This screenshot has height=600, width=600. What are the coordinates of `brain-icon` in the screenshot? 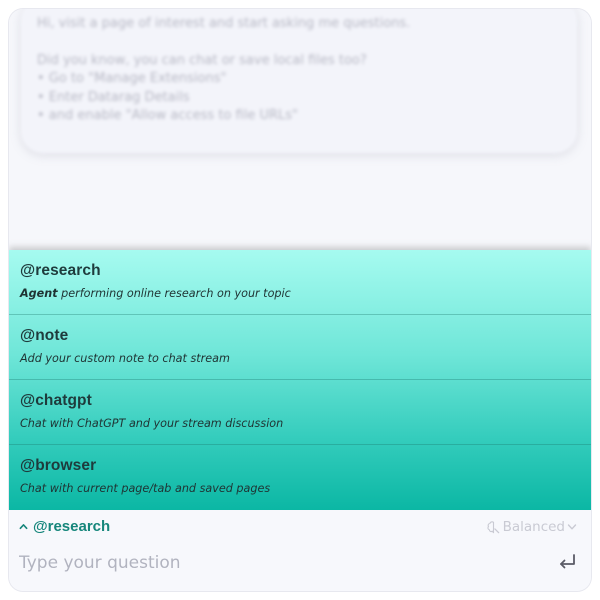 It's located at (492, 526).